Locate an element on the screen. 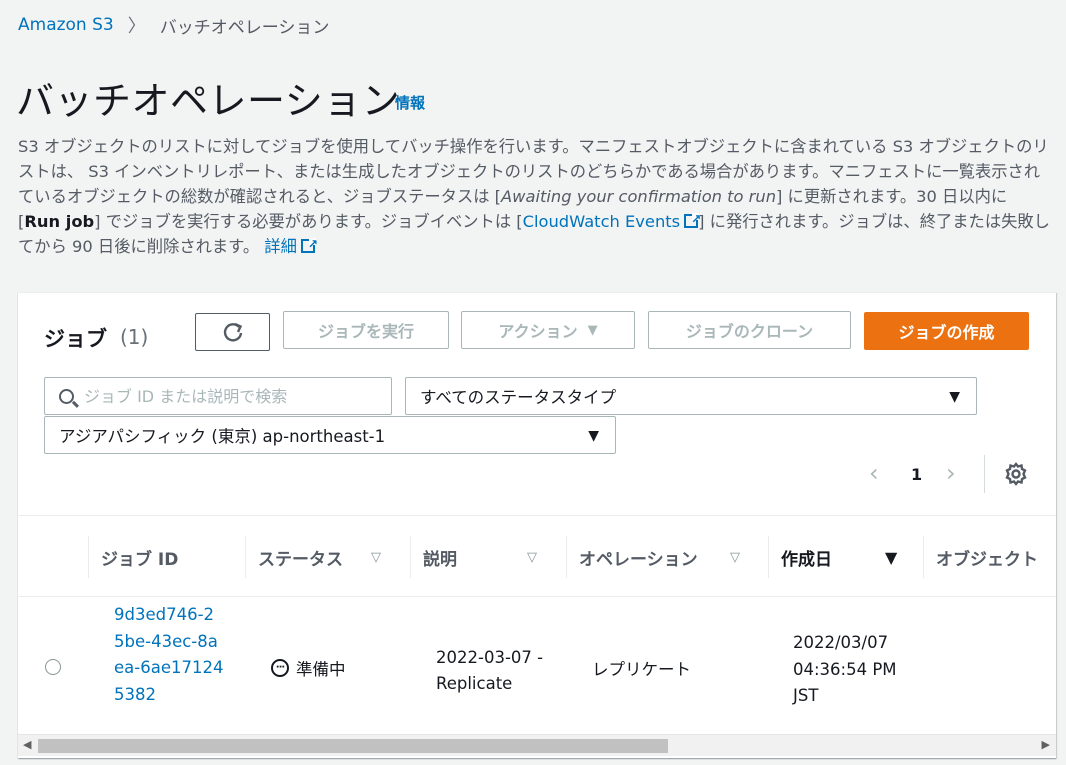 This screenshot has height=765, width=1066. scroll-right-icon: ▶ is located at coordinates (1046, 744).